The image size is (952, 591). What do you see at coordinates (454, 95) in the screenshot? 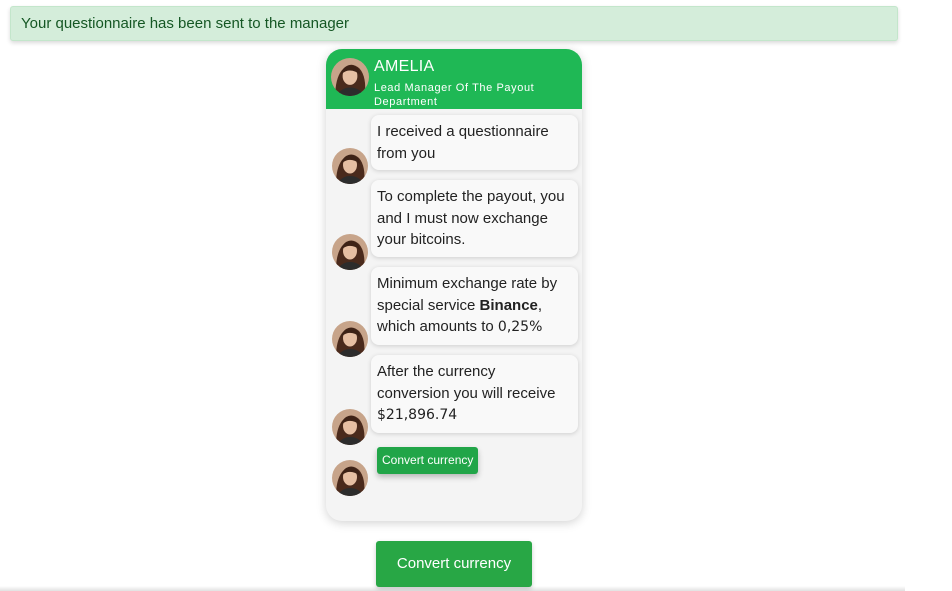
I see `manager-title: Lead Manager Of The Payout Department` at bounding box center [454, 95].